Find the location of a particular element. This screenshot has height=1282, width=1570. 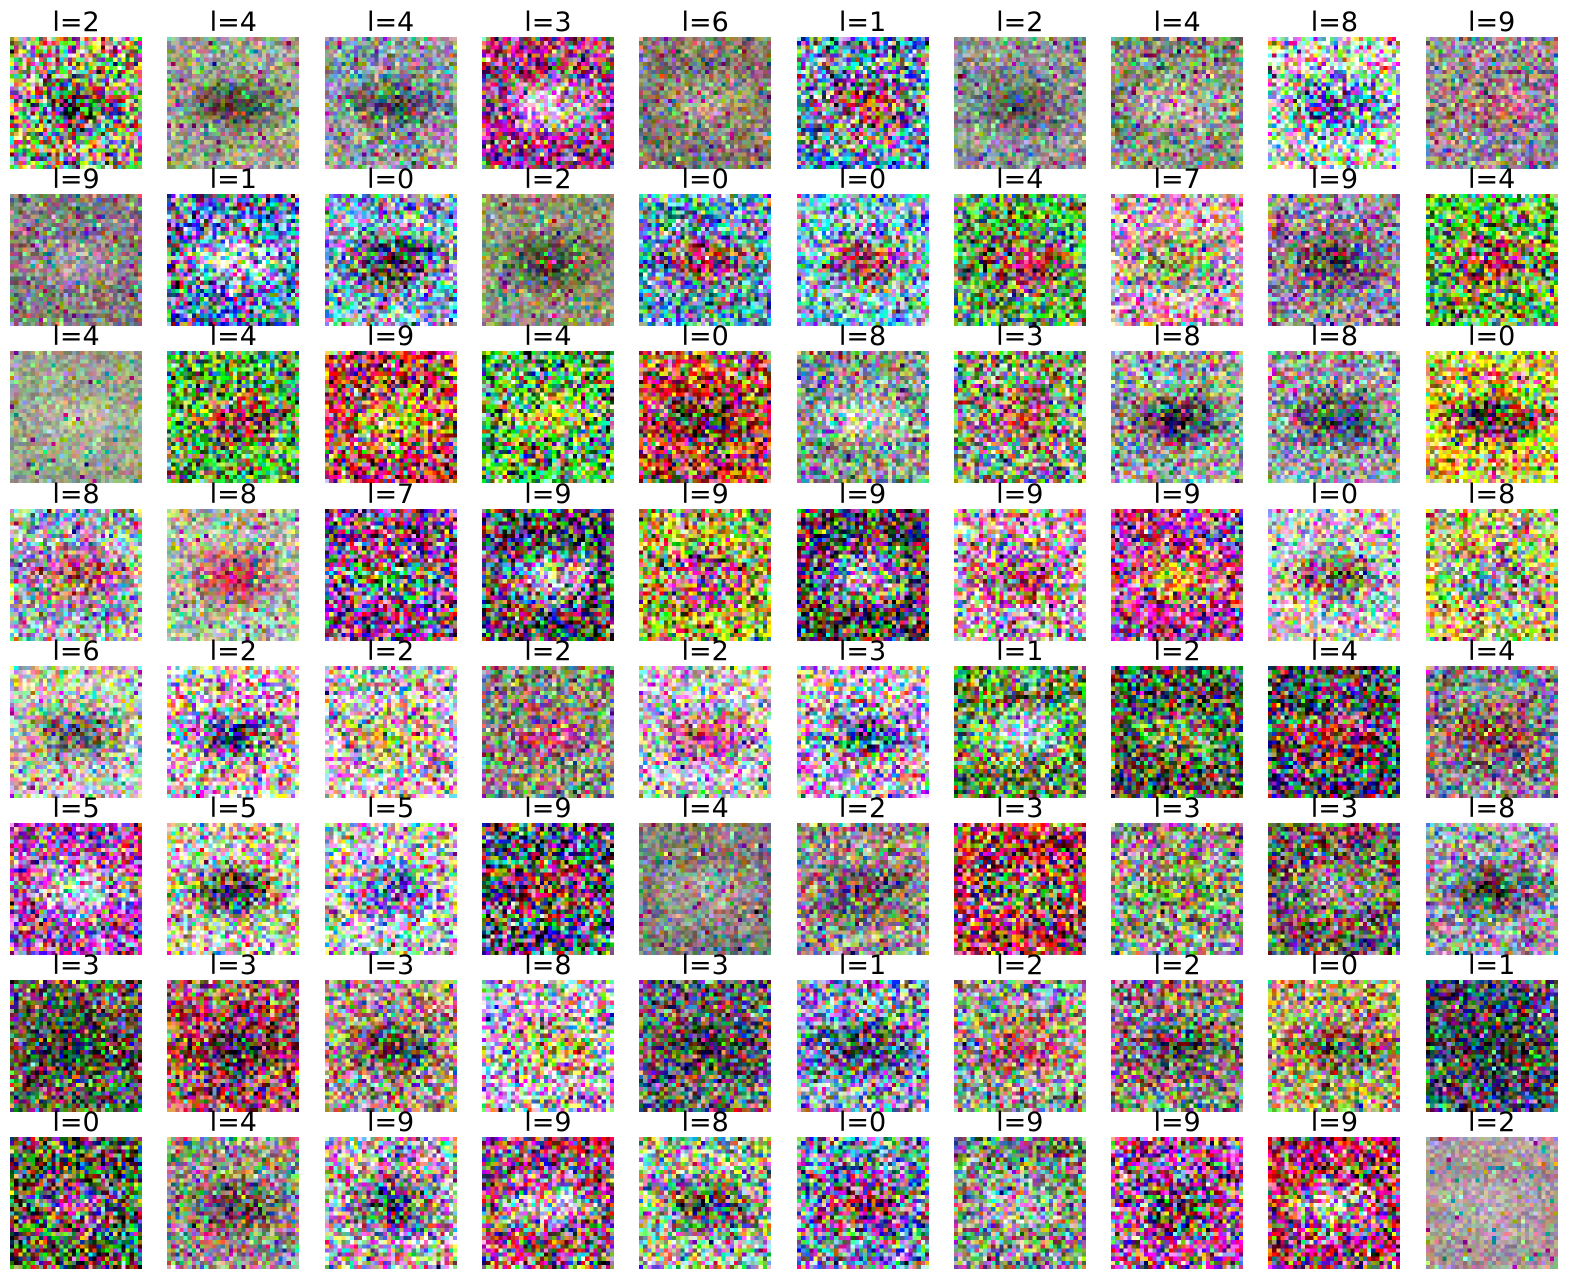

thumbnail-cell: l=7 is located at coordinates (1177, 245).